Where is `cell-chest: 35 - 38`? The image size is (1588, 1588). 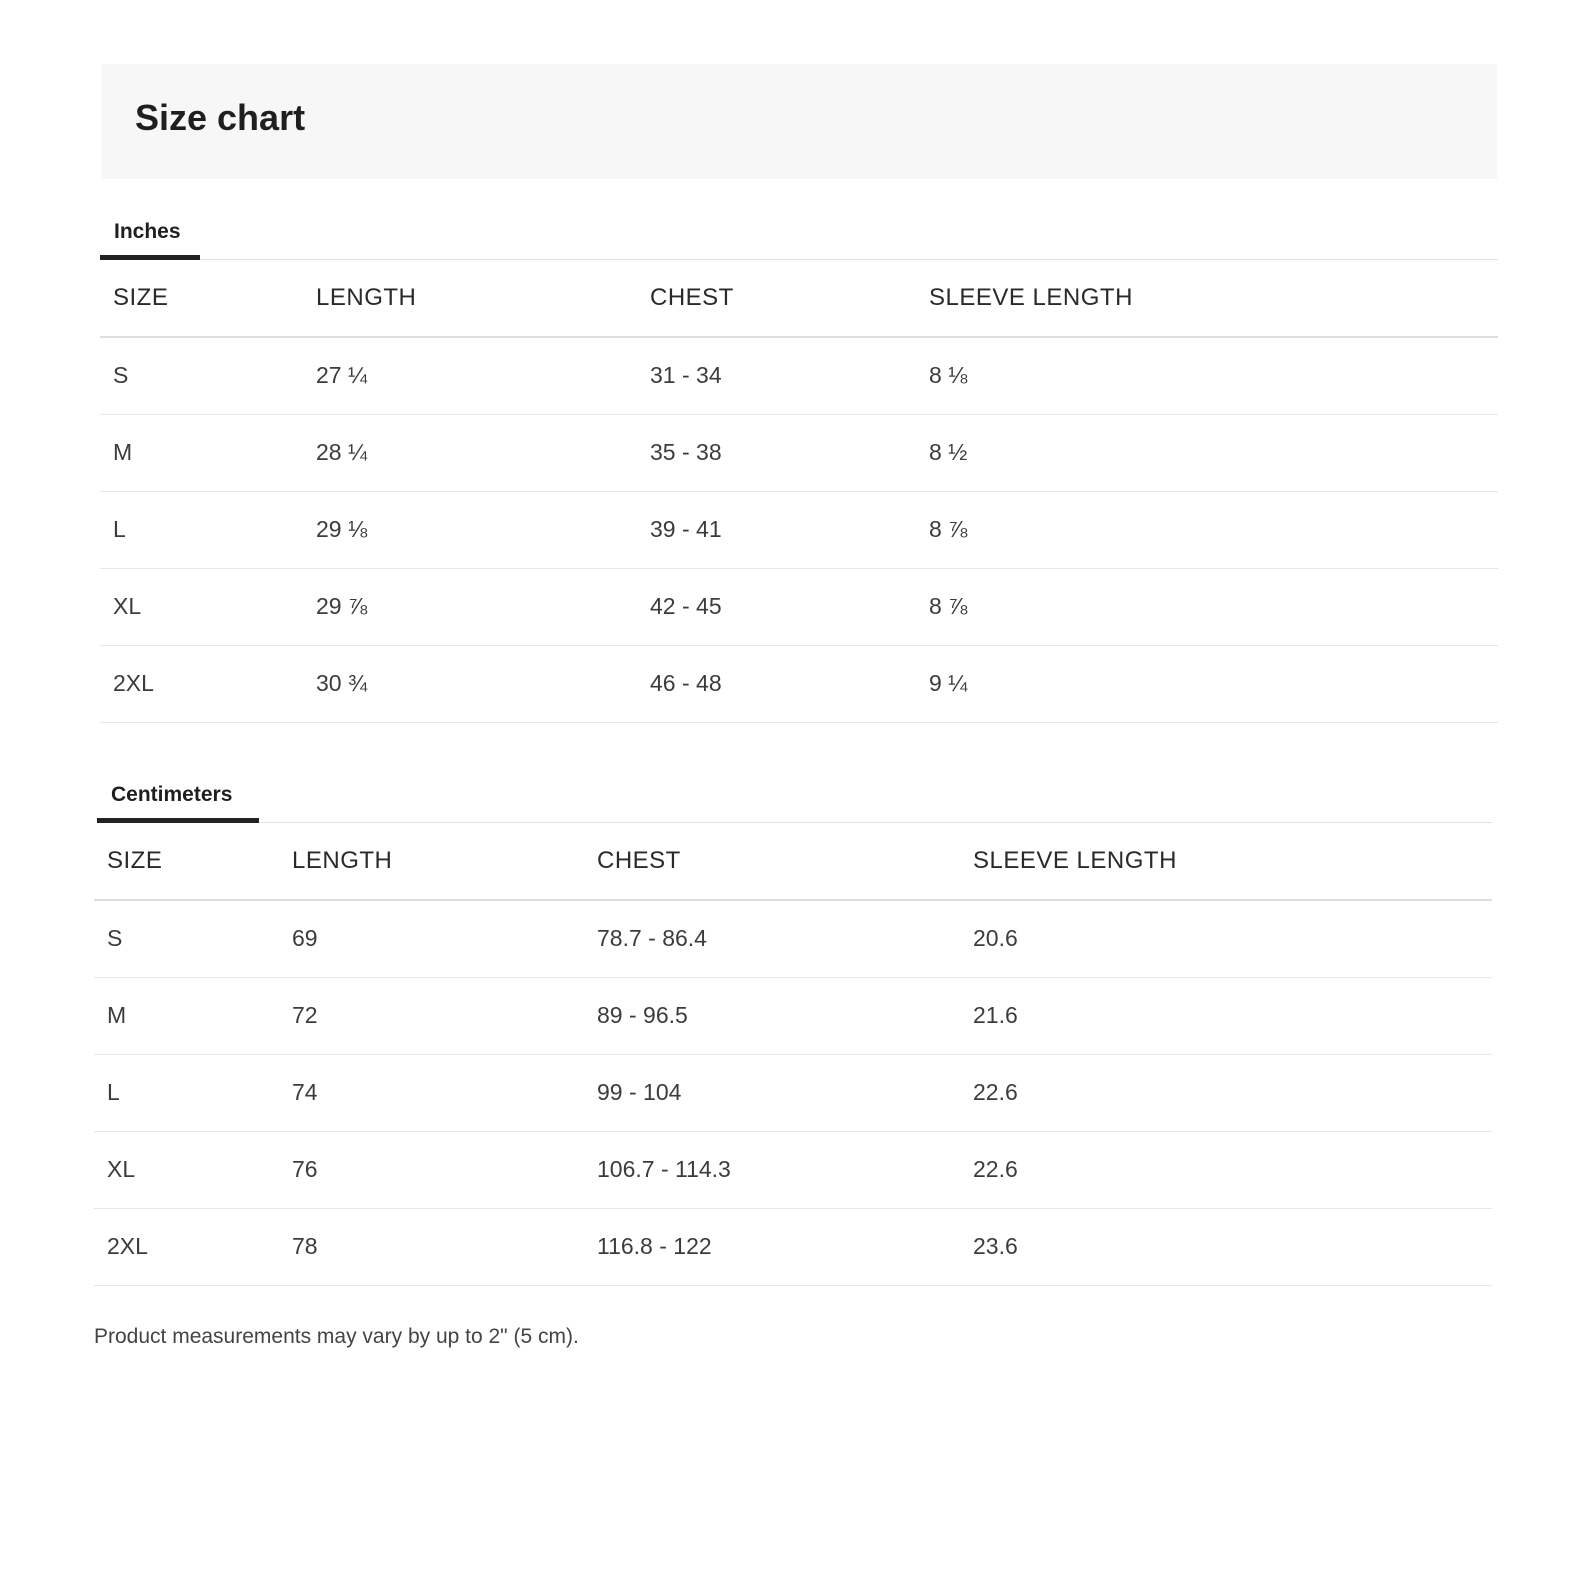 cell-chest: 35 - 38 is located at coordinates (776, 453).